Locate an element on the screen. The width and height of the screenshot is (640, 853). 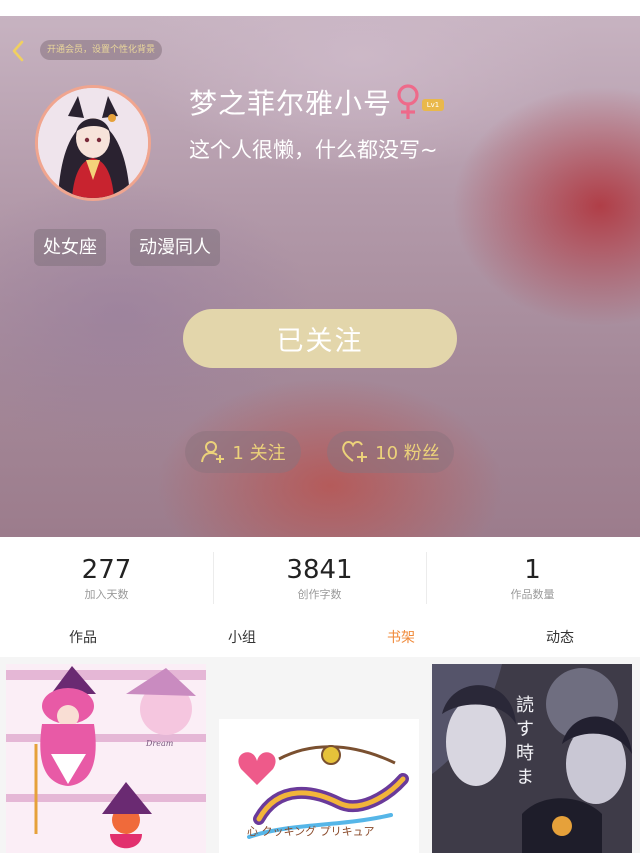
book-cover-3: 読 す 時 ま is located at coordinates (532, 758).